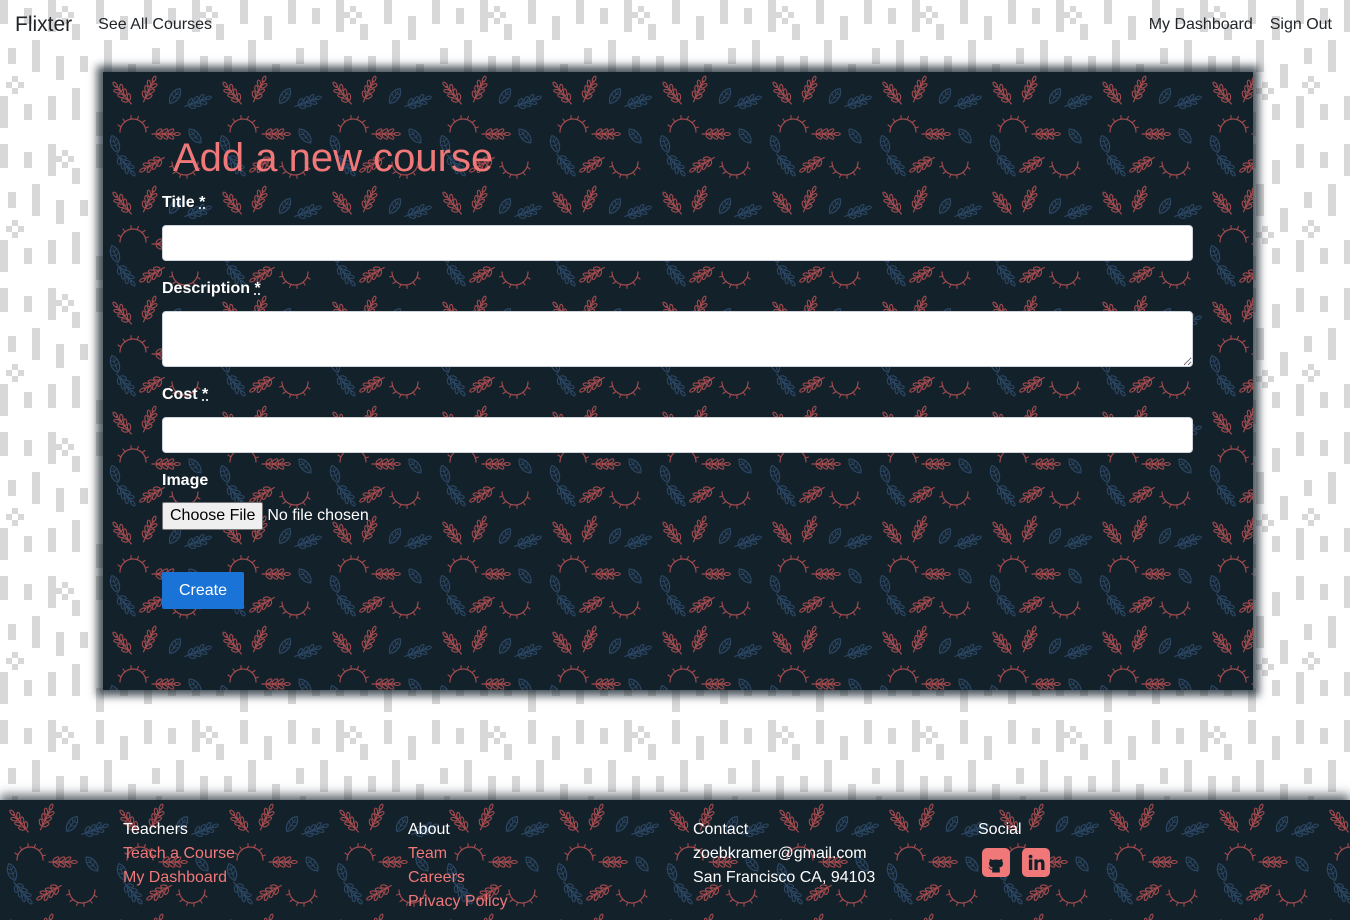  Describe the element at coordinates (677, 203) in the screenshot. I see `title-label: Title *` at that location.